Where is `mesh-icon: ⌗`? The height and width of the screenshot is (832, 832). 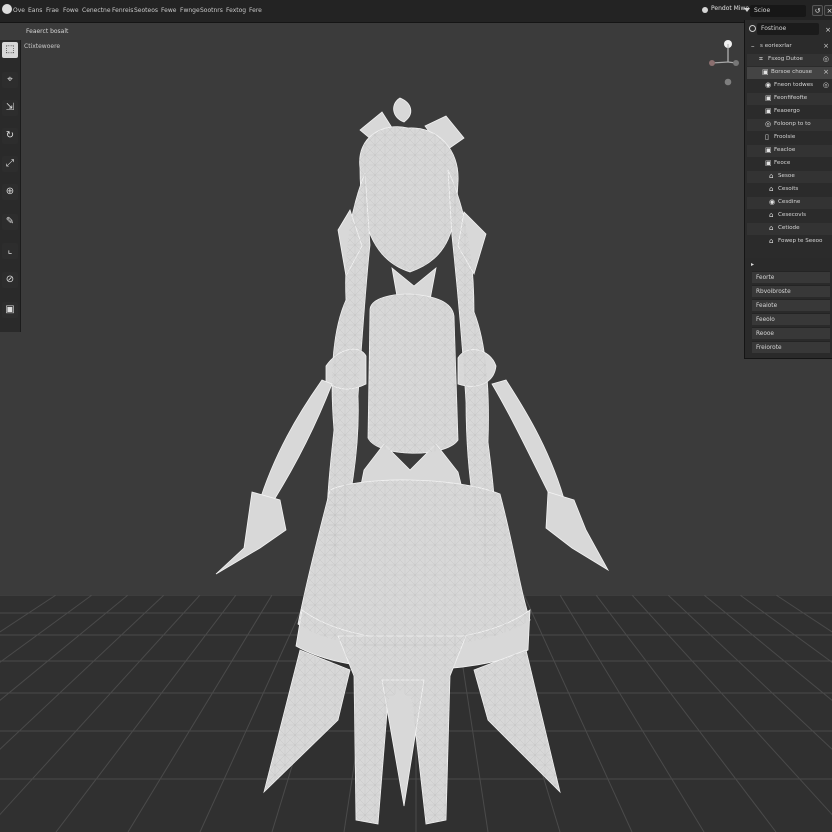 mesh-icon: ⌗ is located at coordinates (761, 59).